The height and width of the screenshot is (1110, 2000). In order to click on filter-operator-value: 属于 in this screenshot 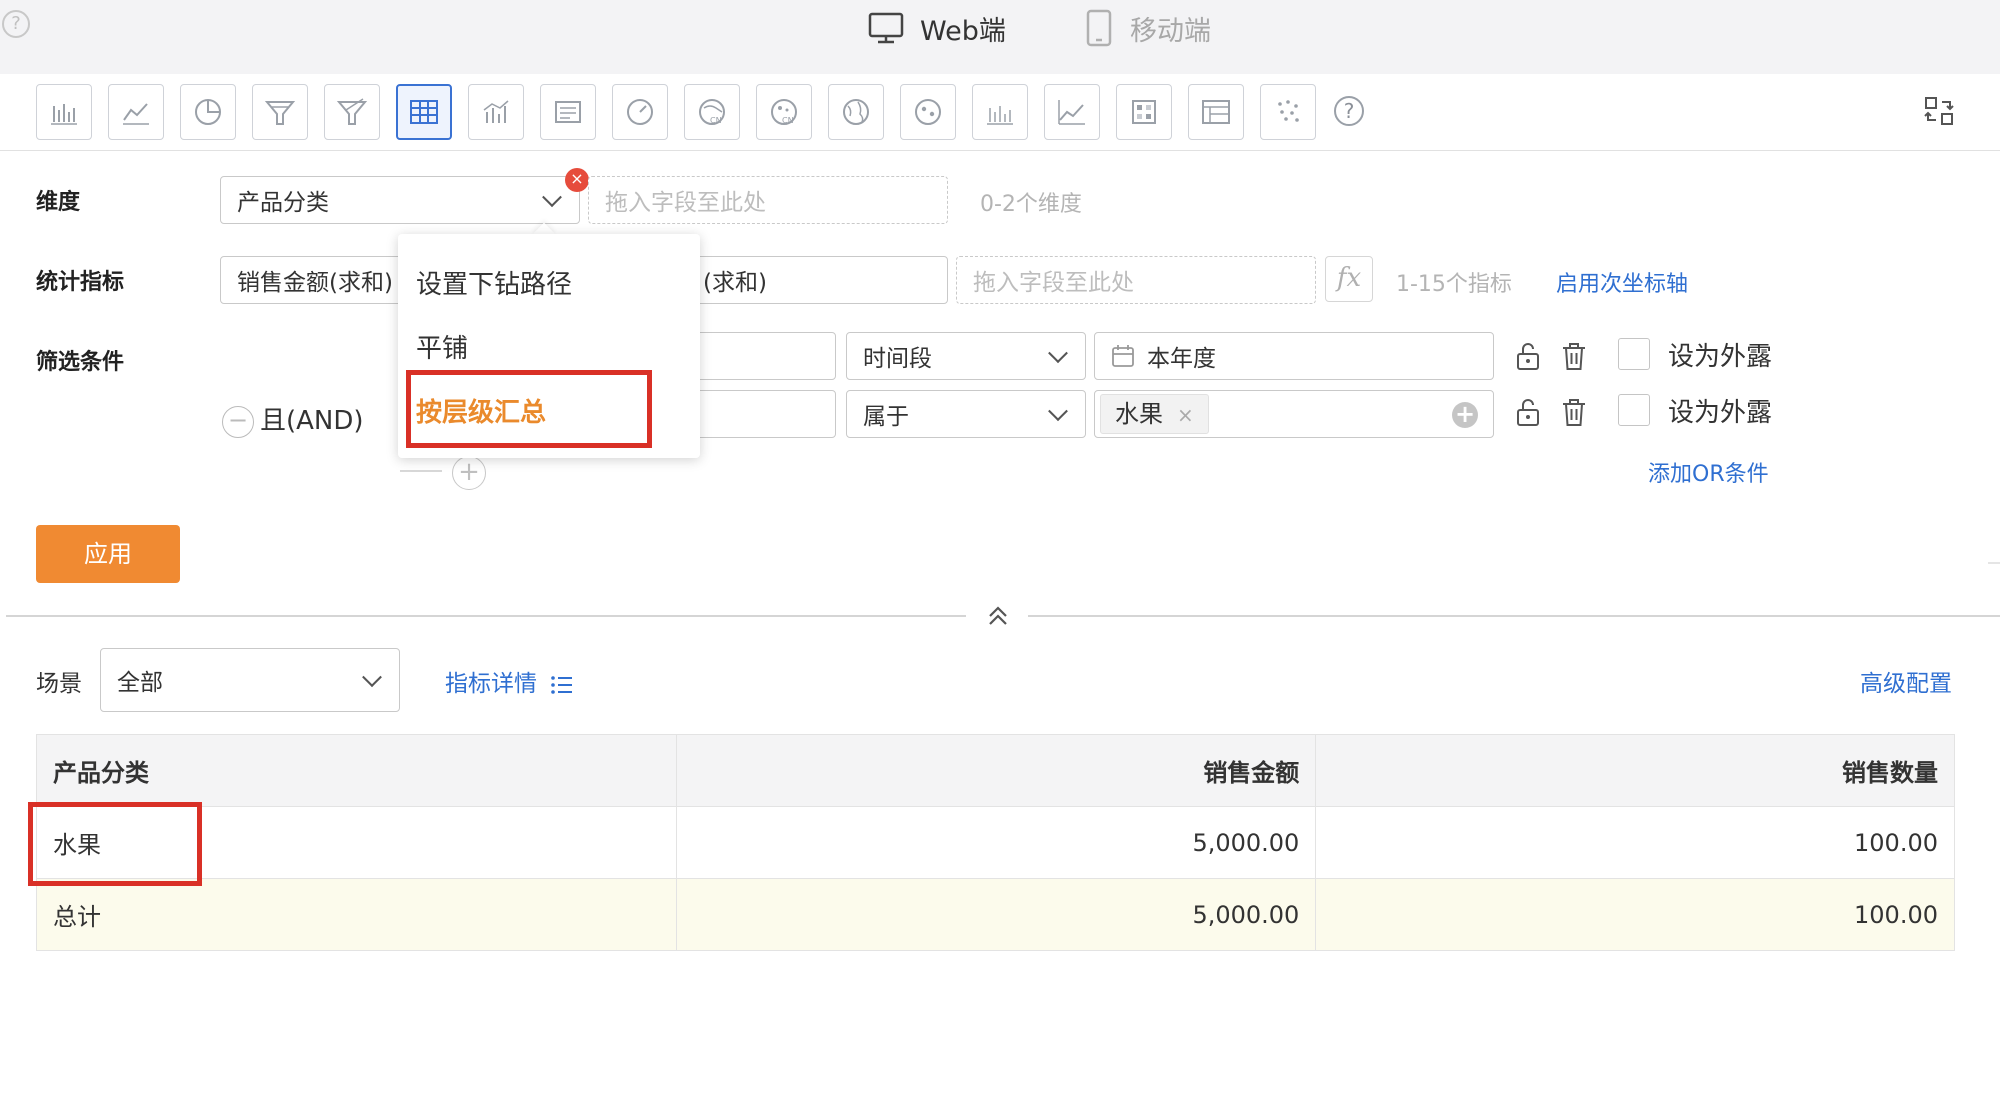, I will do `click(886, 417)`.